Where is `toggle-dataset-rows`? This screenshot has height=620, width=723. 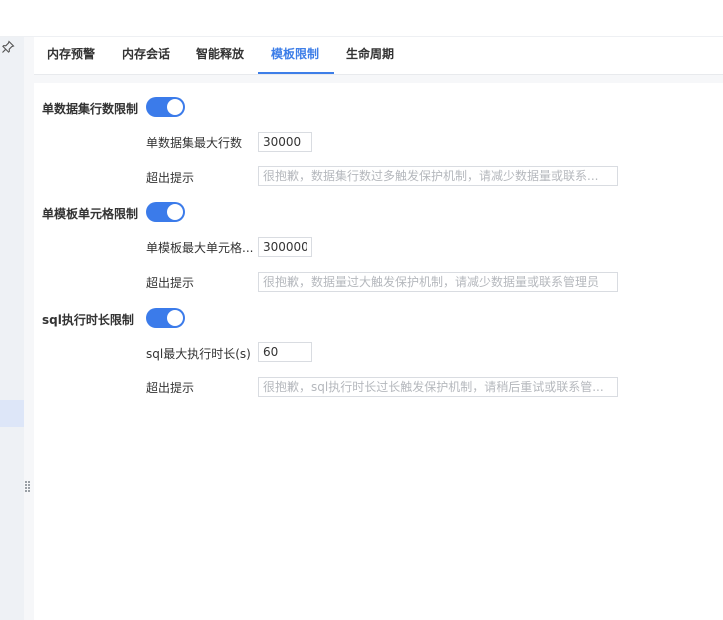 toggle-dataset-rows is located at coordinates (165, 107).